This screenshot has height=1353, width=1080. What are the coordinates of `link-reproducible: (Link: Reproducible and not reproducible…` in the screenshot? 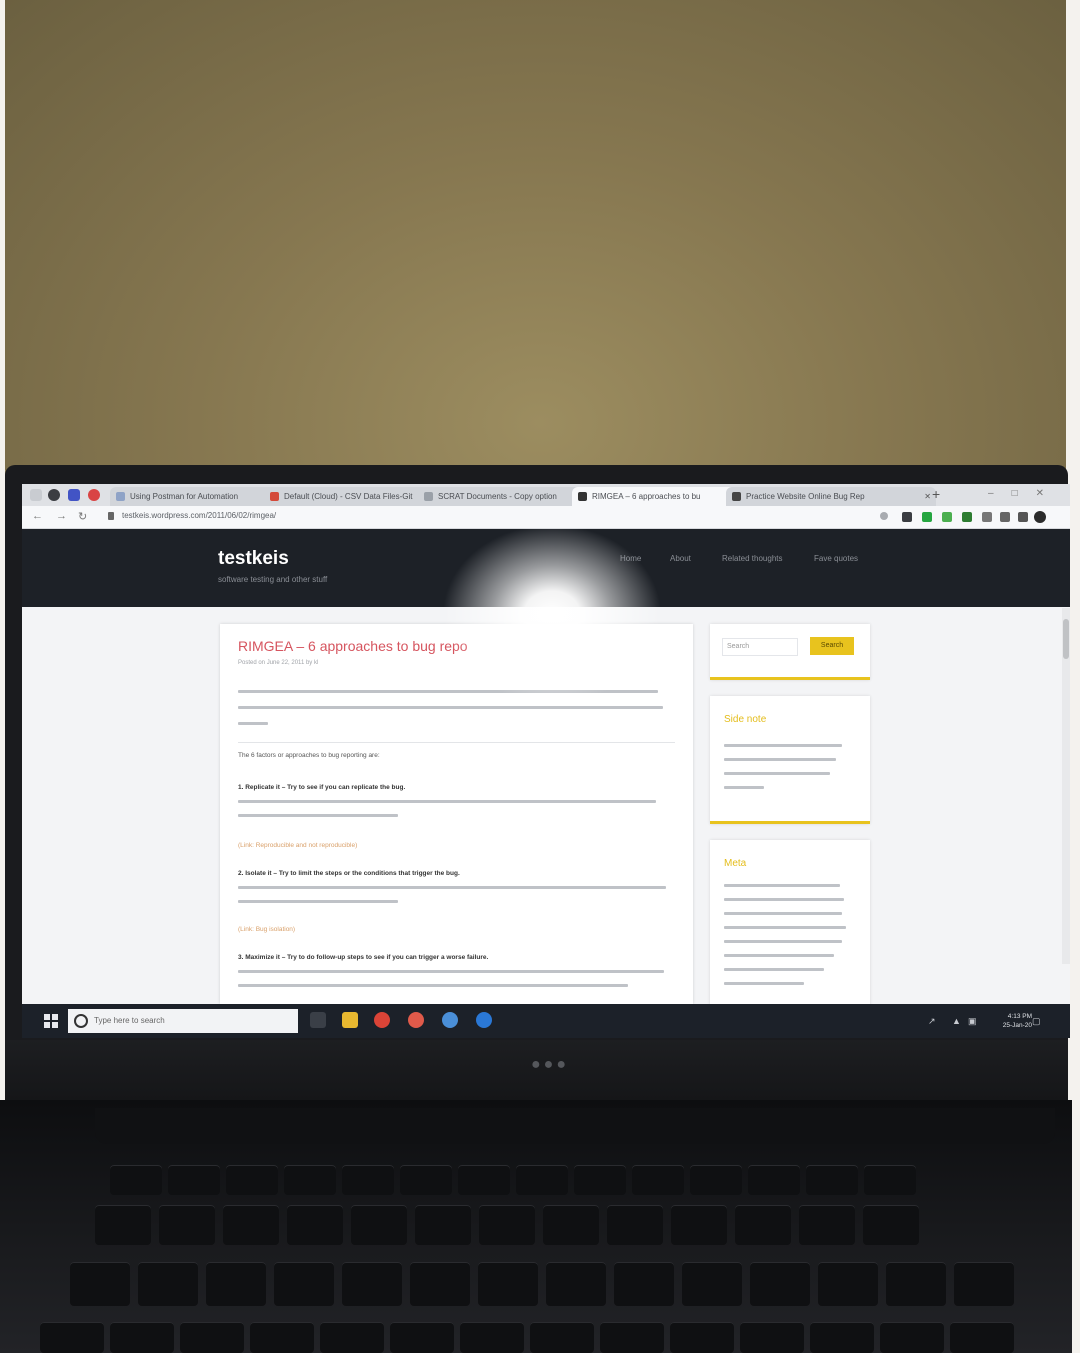 It's located at (297, 845).